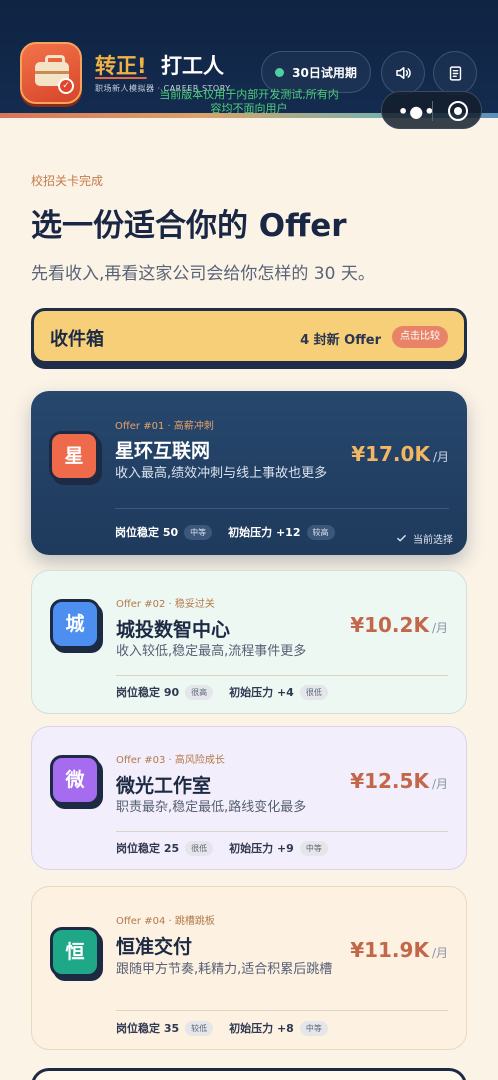 The width and height of the screenshot is (498, 1080). I want to click on offer-meta: Offer #02 · 稳妥过关, so click(165, 604).